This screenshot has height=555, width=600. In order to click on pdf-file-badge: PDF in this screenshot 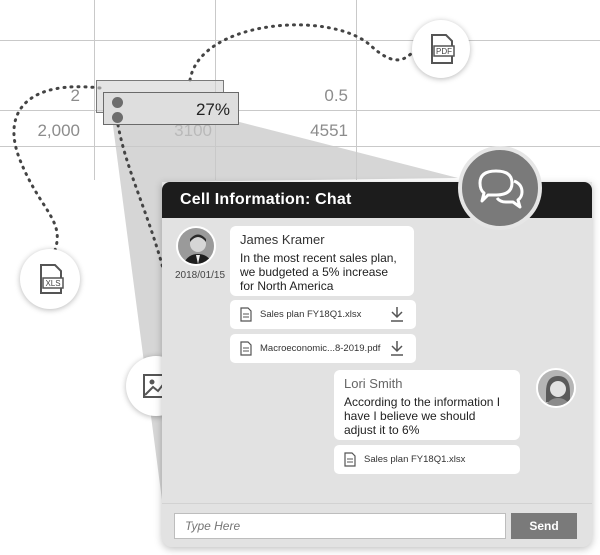, I will do `click(441, 49)`.